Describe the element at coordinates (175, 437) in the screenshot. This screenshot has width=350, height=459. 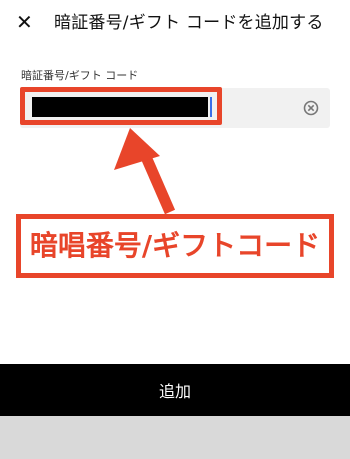
I see `bottom-bar` at that location.